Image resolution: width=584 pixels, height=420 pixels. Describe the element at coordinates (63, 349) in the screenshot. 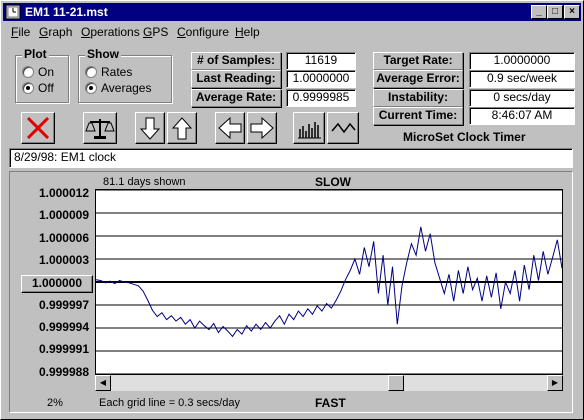

I see `y-tick-label: 0.999991` at that location.